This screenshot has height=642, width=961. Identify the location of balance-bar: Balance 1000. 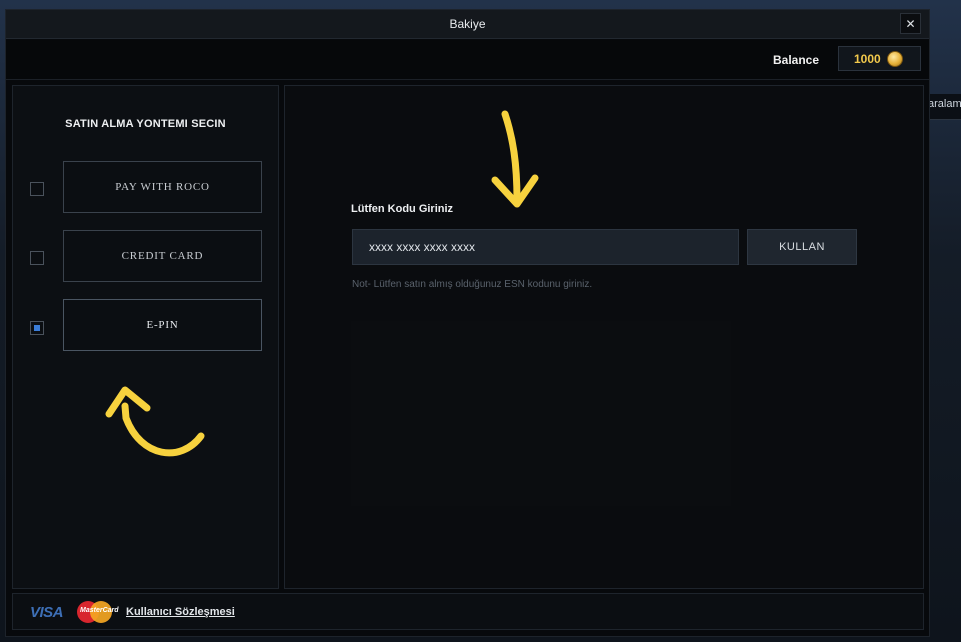
(467, 60).